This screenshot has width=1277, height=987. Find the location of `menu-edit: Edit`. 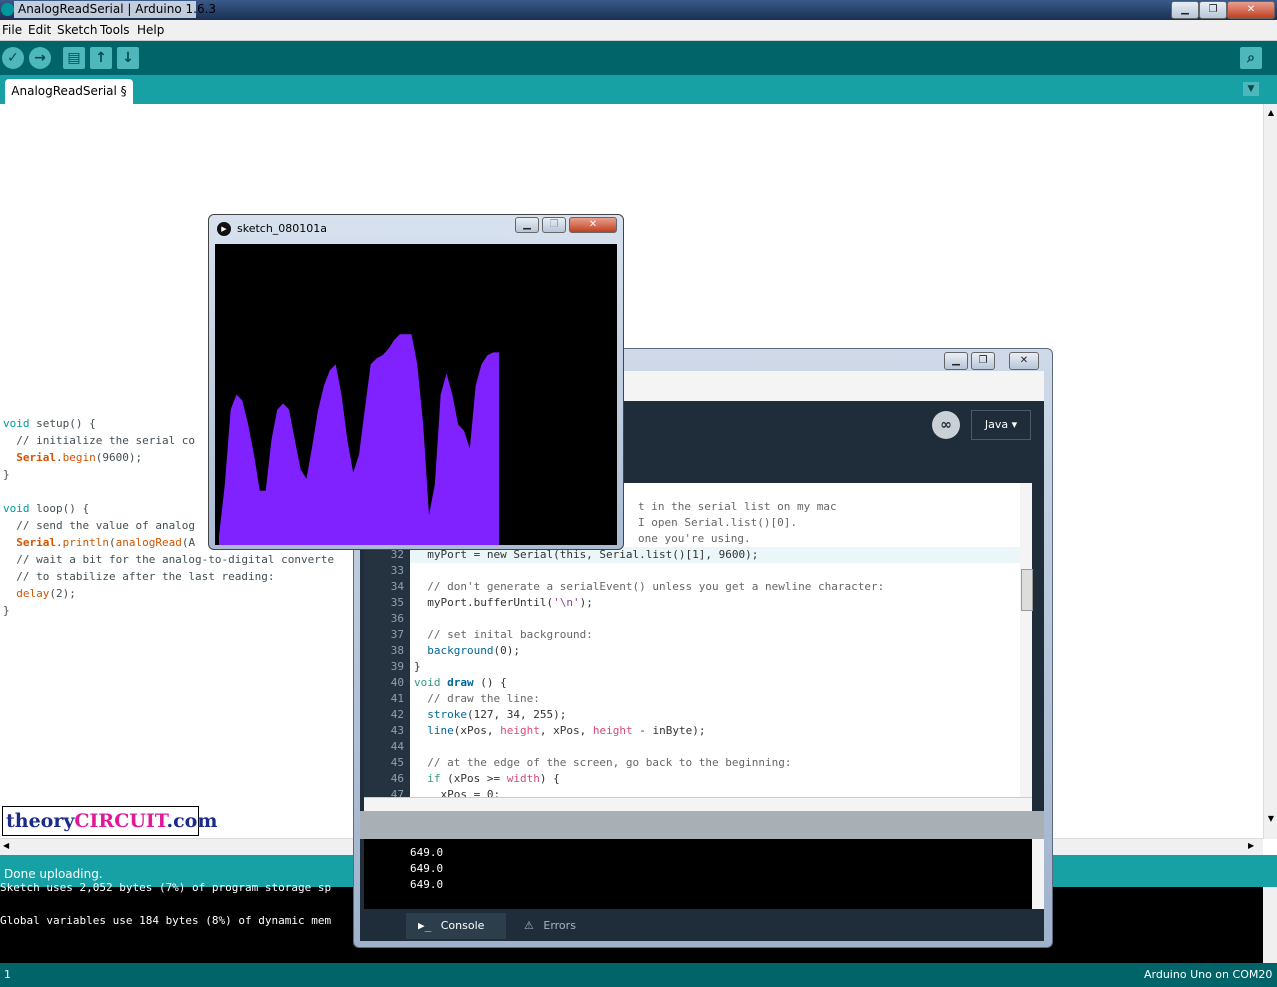

menu-edit: Edit is located at coordinates (39, 30).